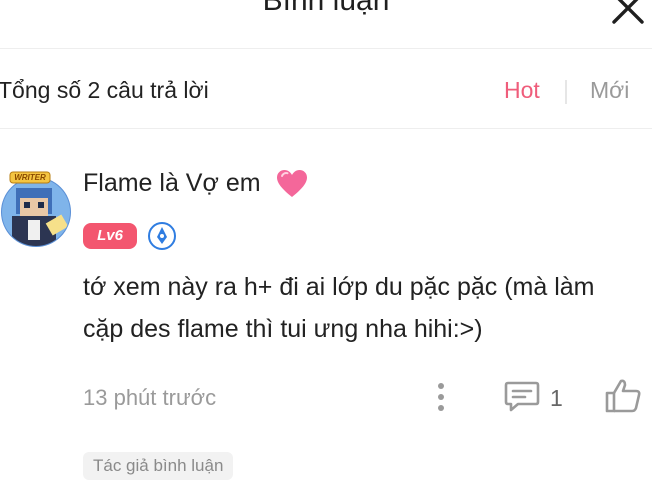 The image size is (652, 489). What do you see at coordinates (110, 236) in the screenshot?
I see `level-badge: Lv6` at bounding box center [110, 236].